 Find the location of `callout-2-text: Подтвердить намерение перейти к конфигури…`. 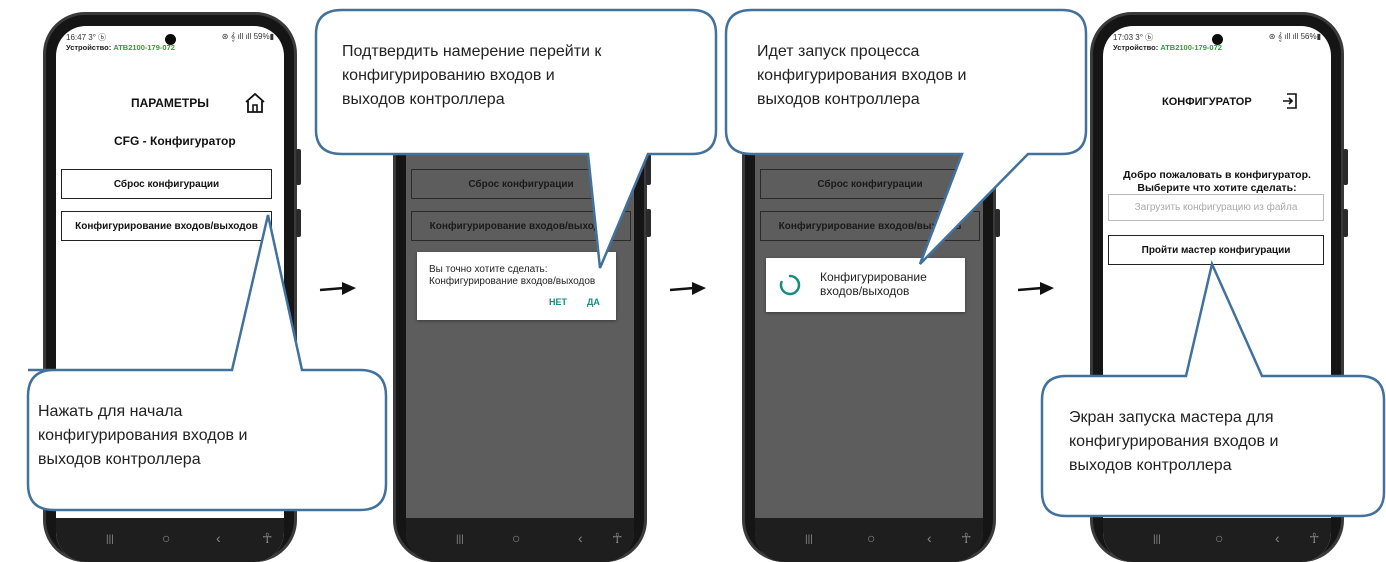

callout-2-text: Подтвердить намерение перейти к конфигури… is located at coordinates (472, 75).